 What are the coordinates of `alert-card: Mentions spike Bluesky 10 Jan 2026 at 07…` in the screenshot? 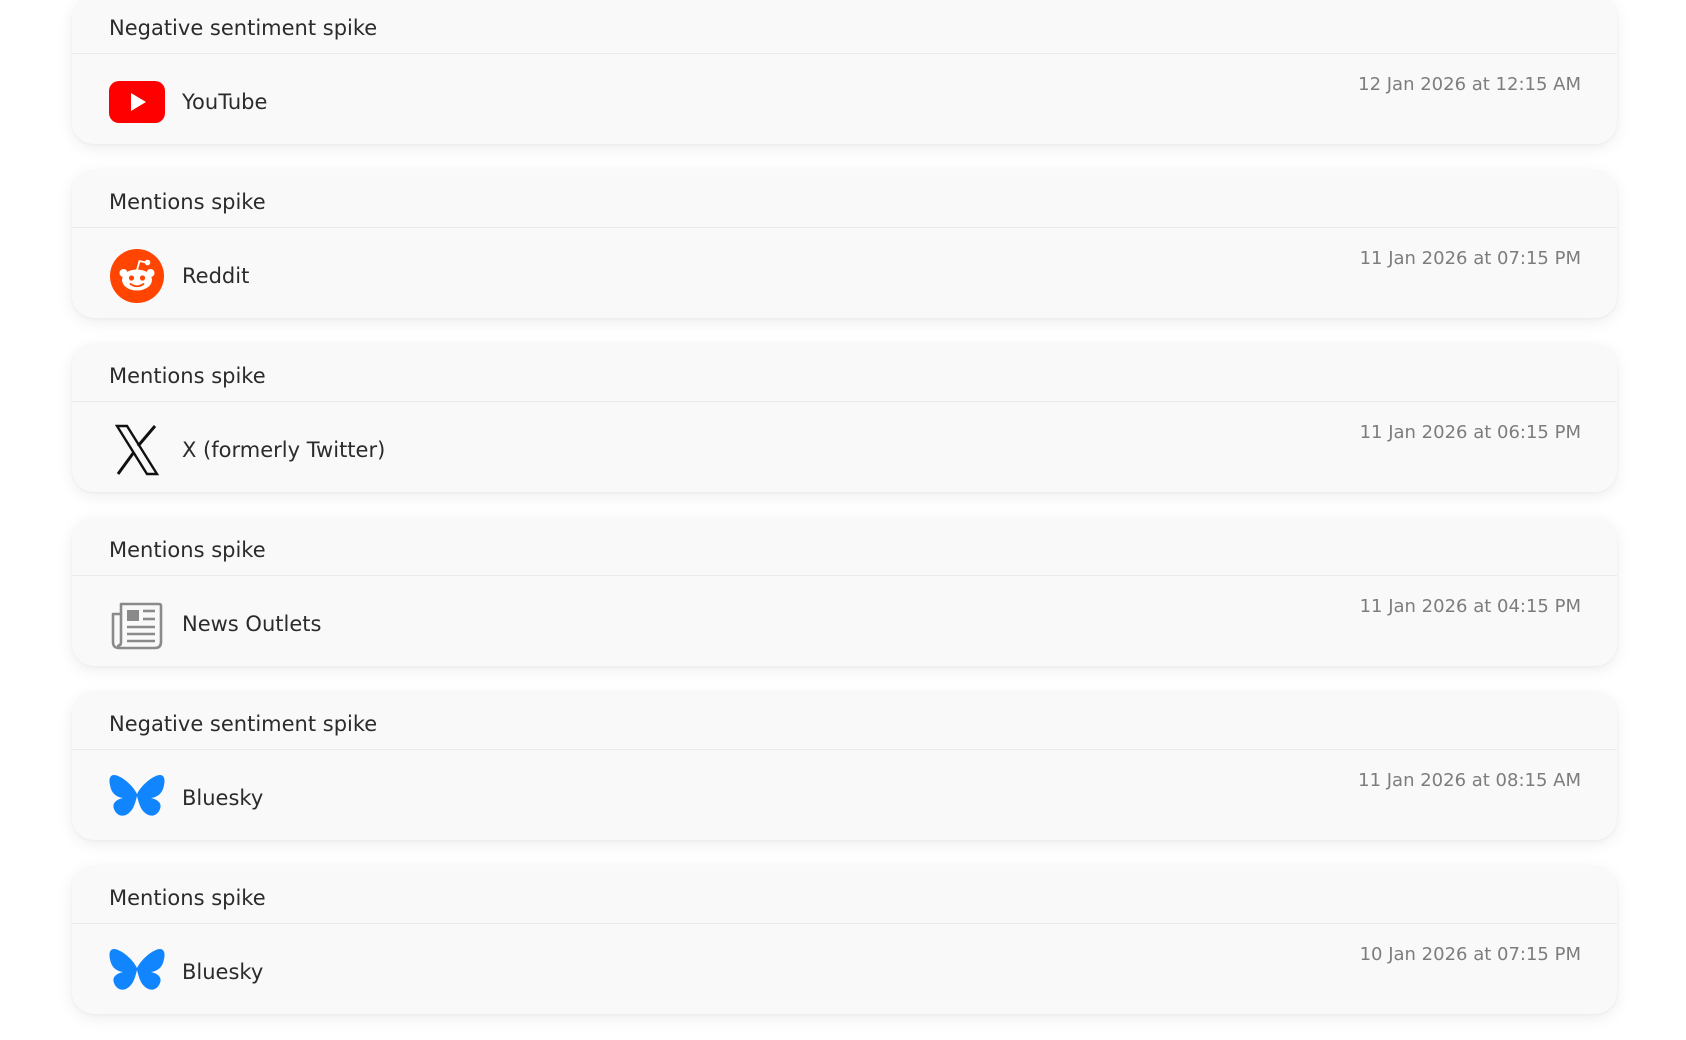 It's located at (844, 940).